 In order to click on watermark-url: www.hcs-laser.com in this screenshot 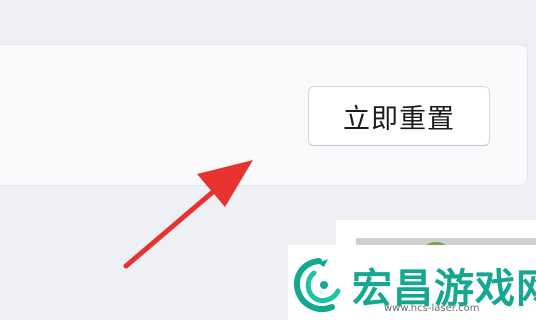, I will do `click(432, 308)`.